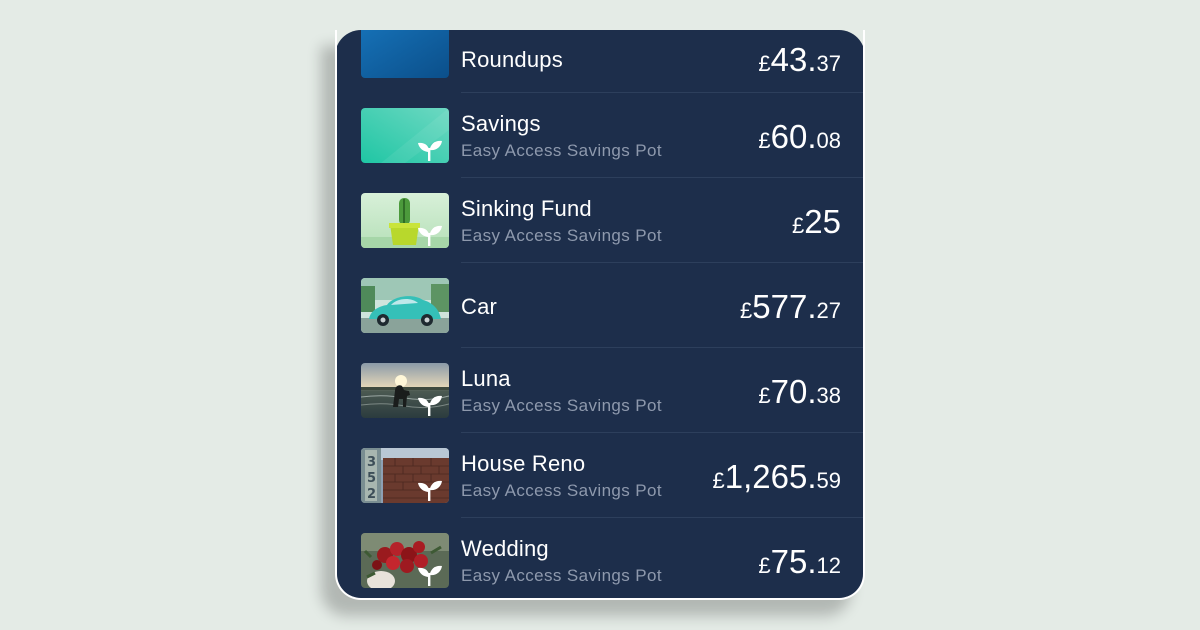 The image size is (1200, 630). I want to click on pot-balance: £60.08, so click(799, 137).